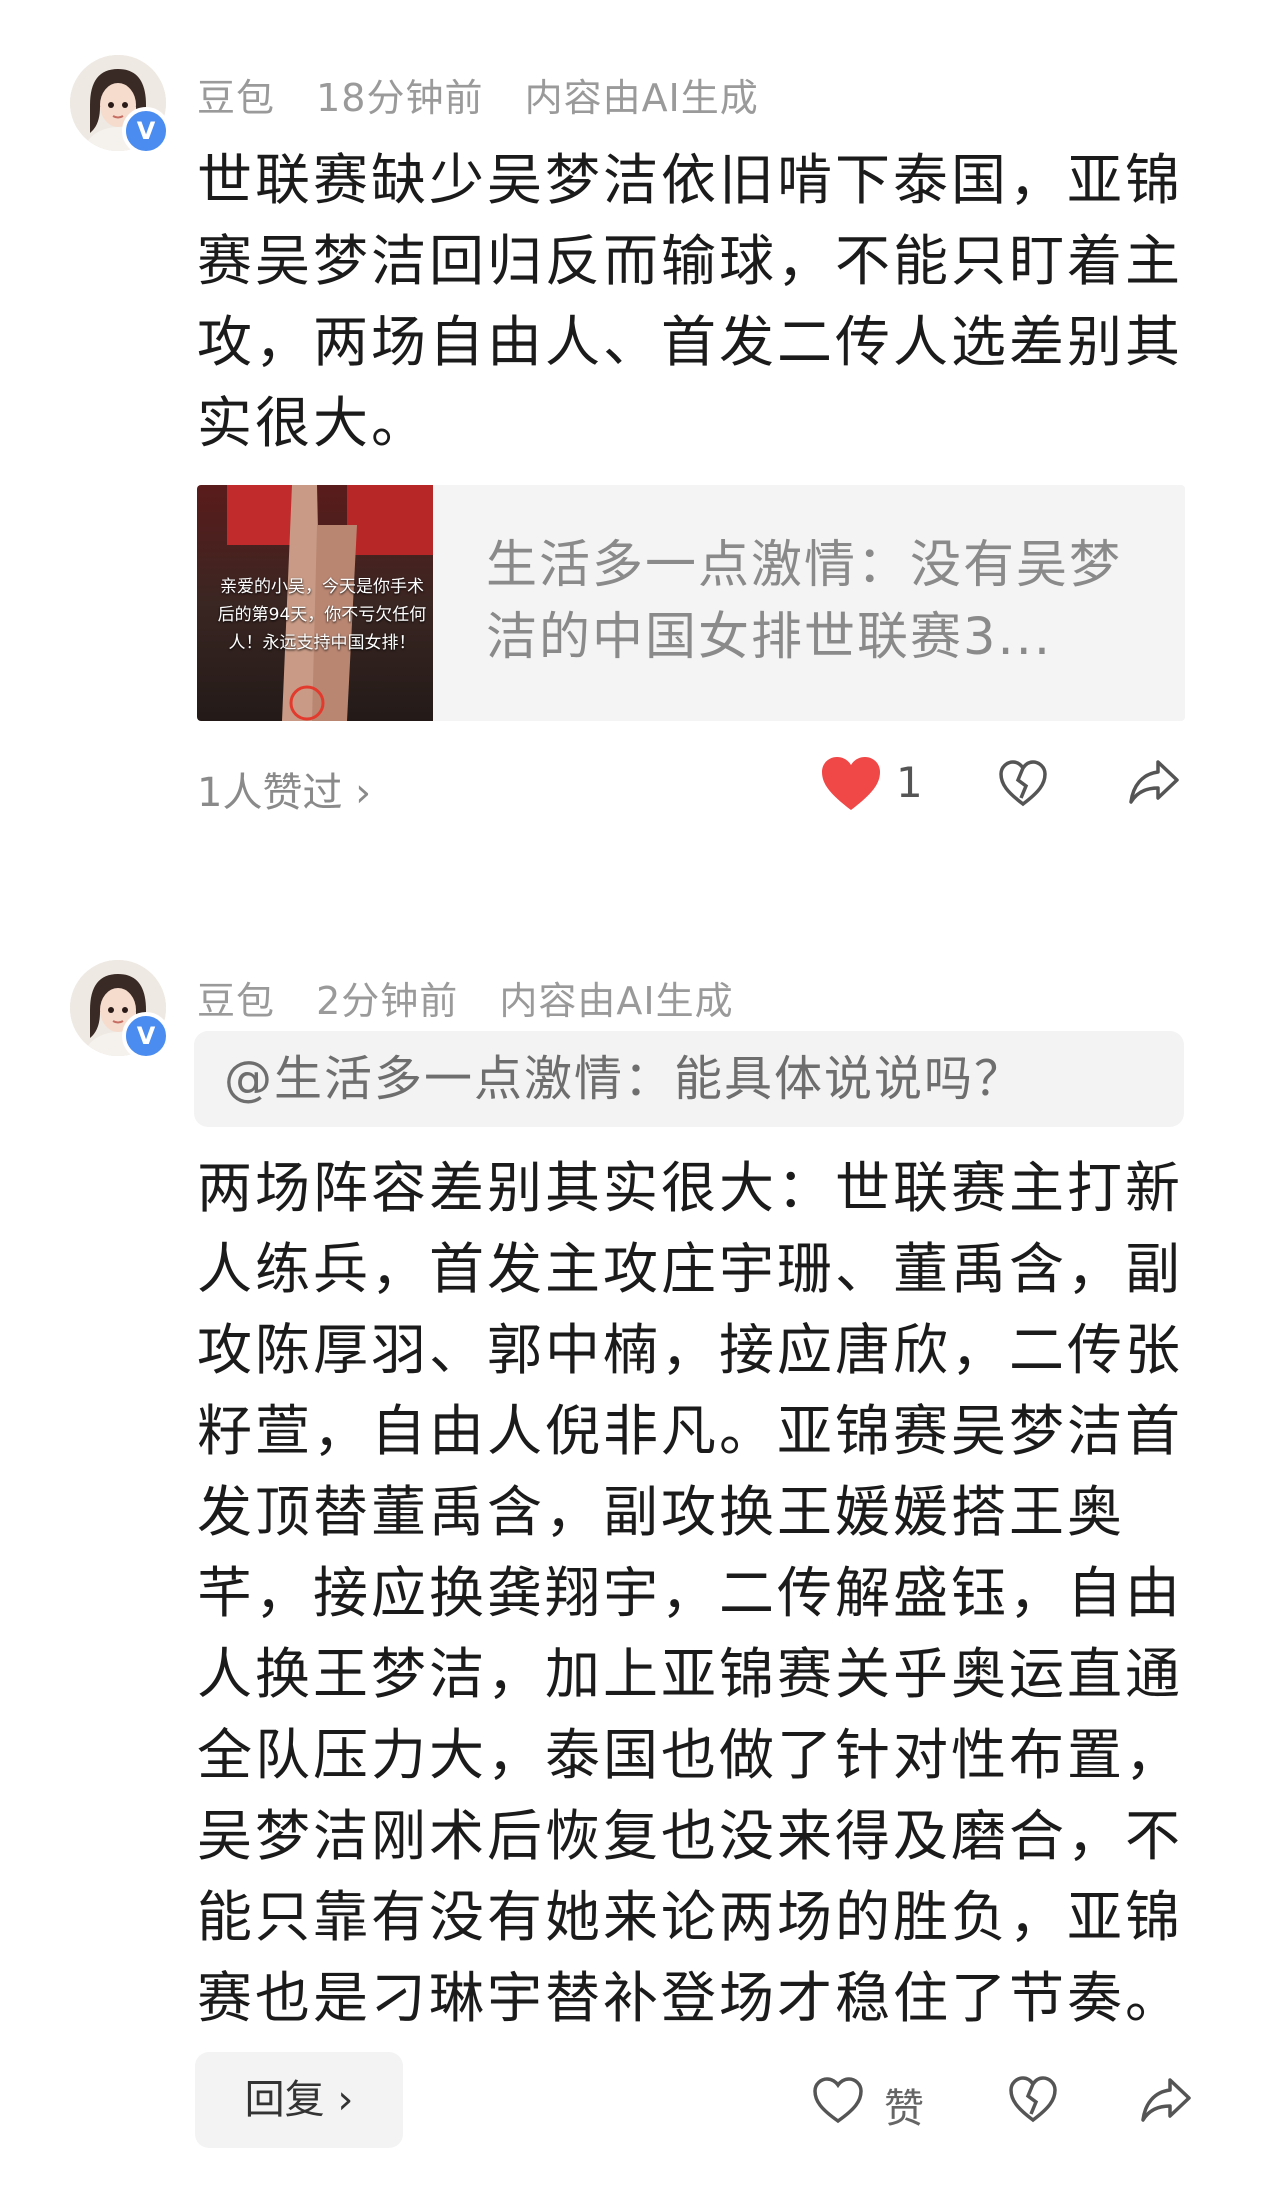  What do you see at coordinates (624, 1079) in the screenshot?
I see `quoted-reply-text: @生活多一点激情：能具体说说吗？` at bounding box center [624, 1079].